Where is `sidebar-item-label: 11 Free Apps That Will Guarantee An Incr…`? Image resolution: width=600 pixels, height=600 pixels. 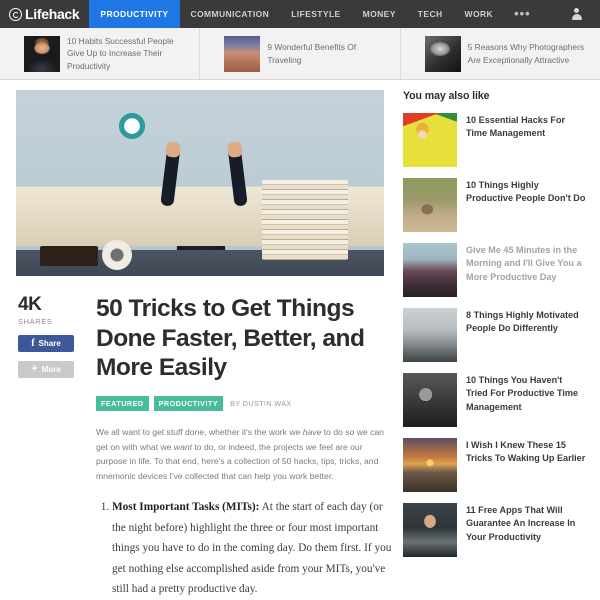
sidebar-item-label: 11 Free Apps That Will Guarantee An Incr… is located at coordinates (521, 523).